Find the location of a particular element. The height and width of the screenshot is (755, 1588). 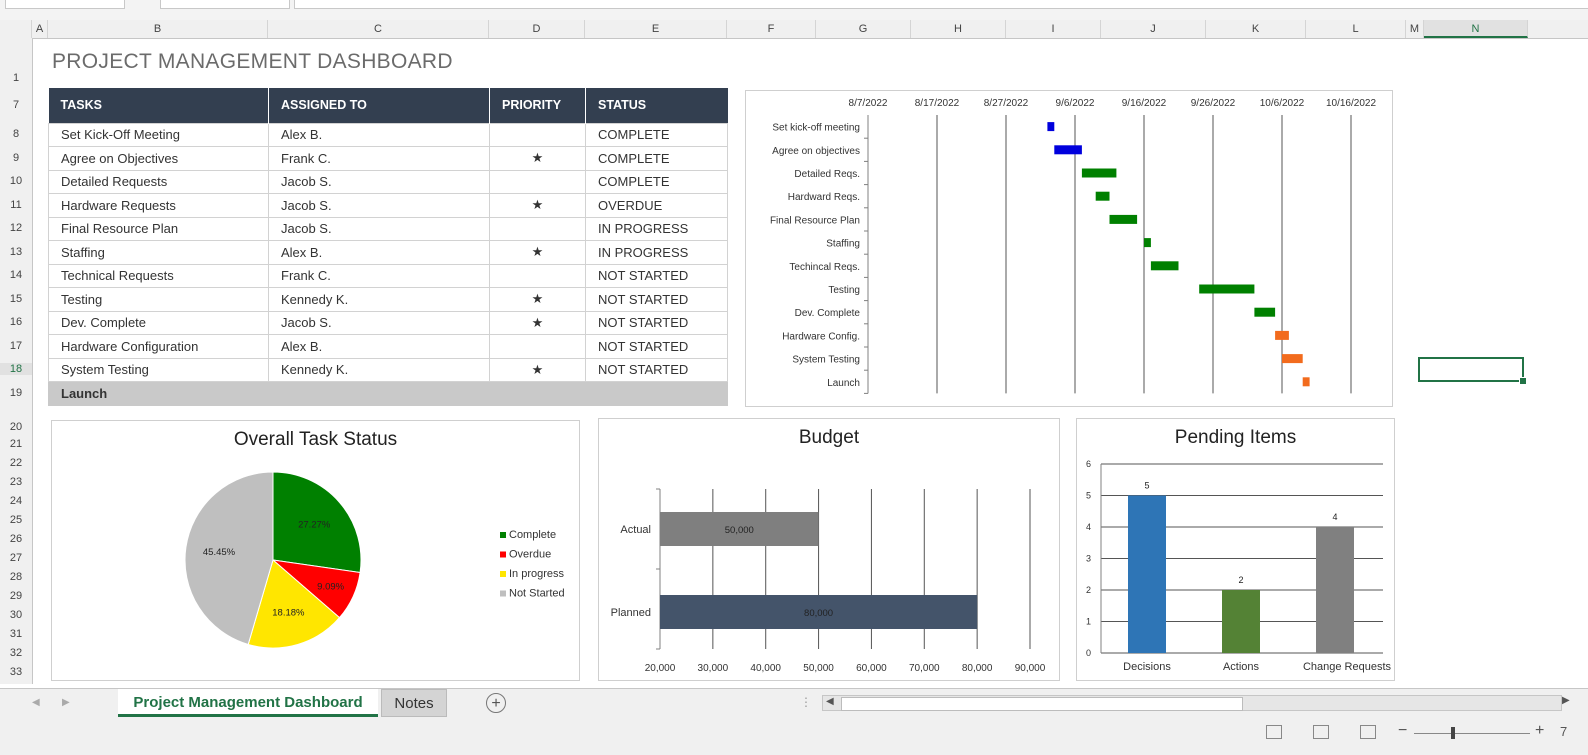

column-header-l: L is located at coordinates (1356, 29).